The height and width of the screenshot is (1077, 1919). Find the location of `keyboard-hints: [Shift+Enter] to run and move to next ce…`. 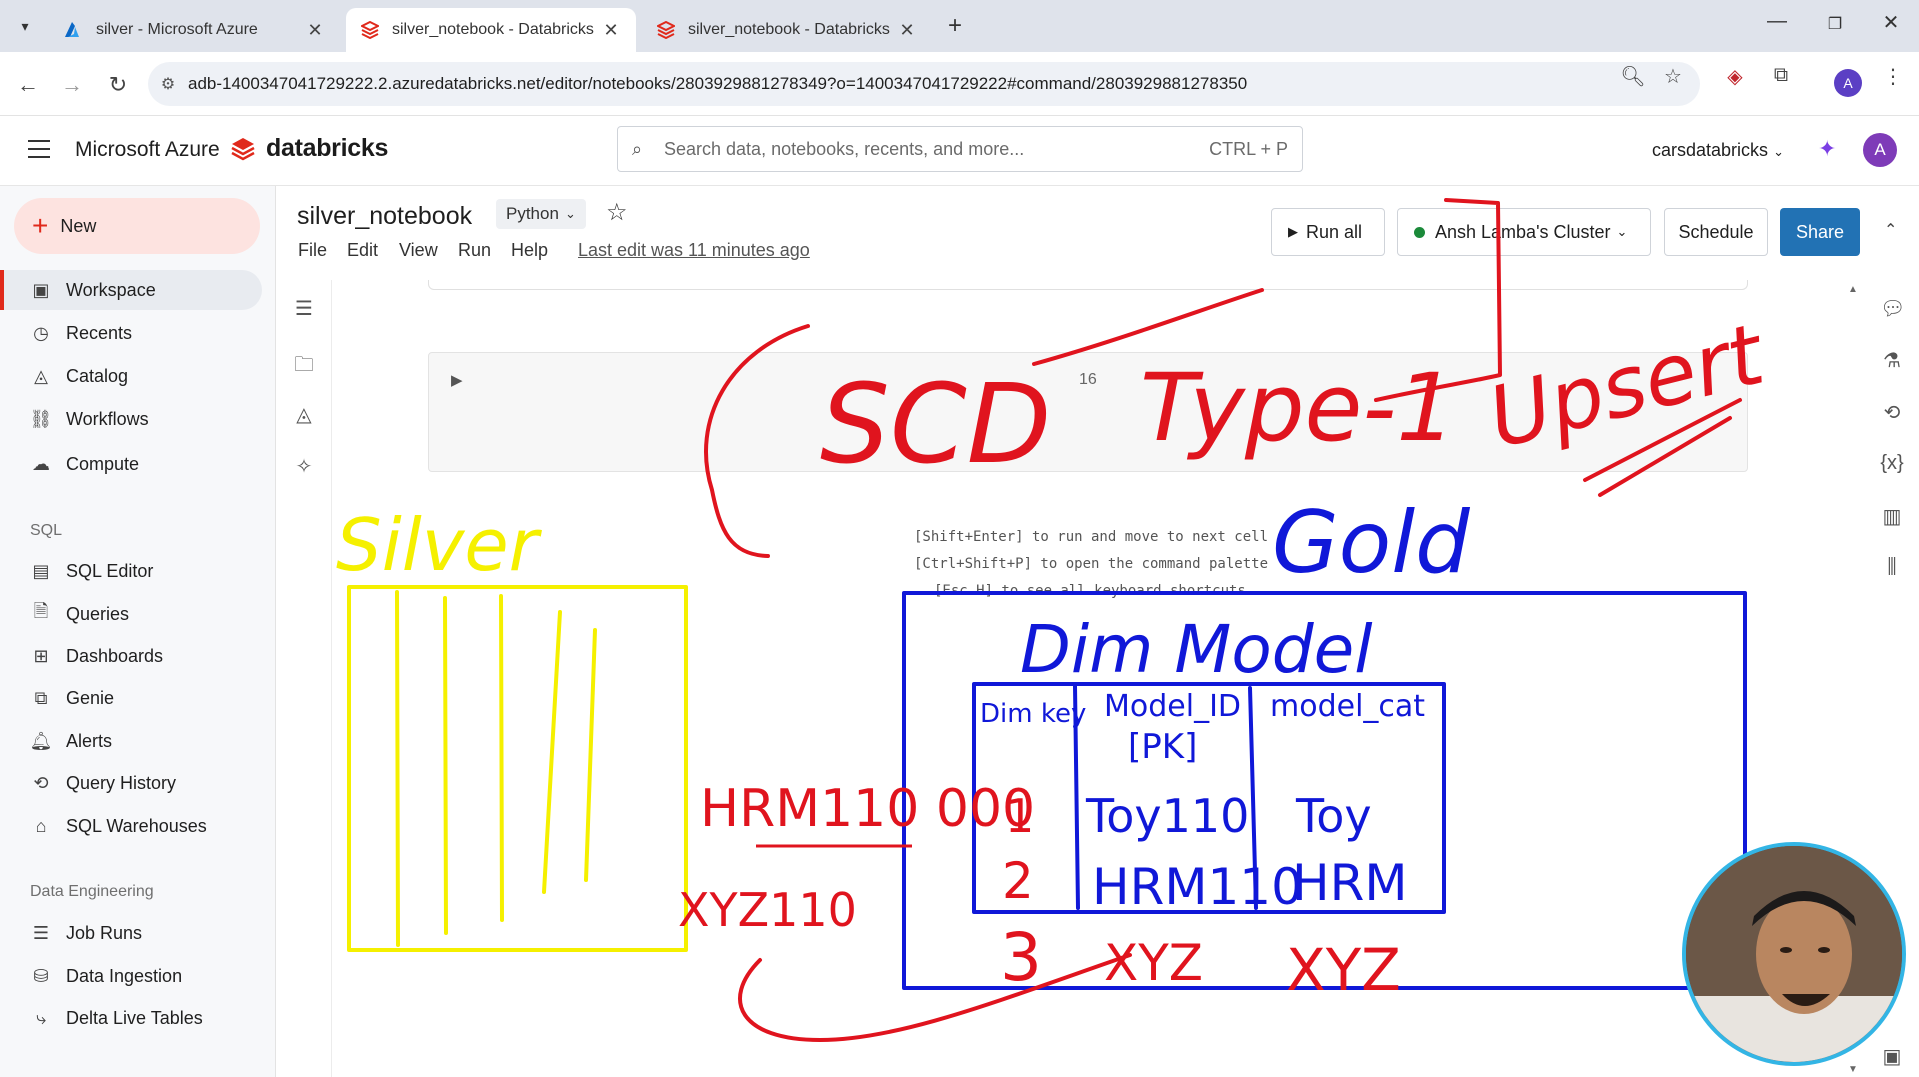

keyboard-hints: [Shift+Enter] to run and move to next ce… is located at coordinates (1091, 564).